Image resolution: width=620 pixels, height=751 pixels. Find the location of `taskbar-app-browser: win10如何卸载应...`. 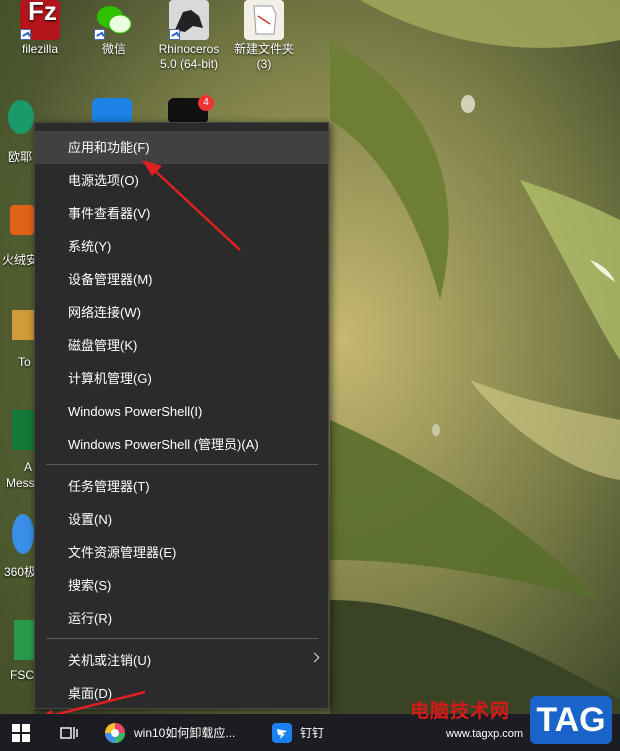

taskbar-app-browser: win10如何卸载应... is located at coordinates (178, 732).